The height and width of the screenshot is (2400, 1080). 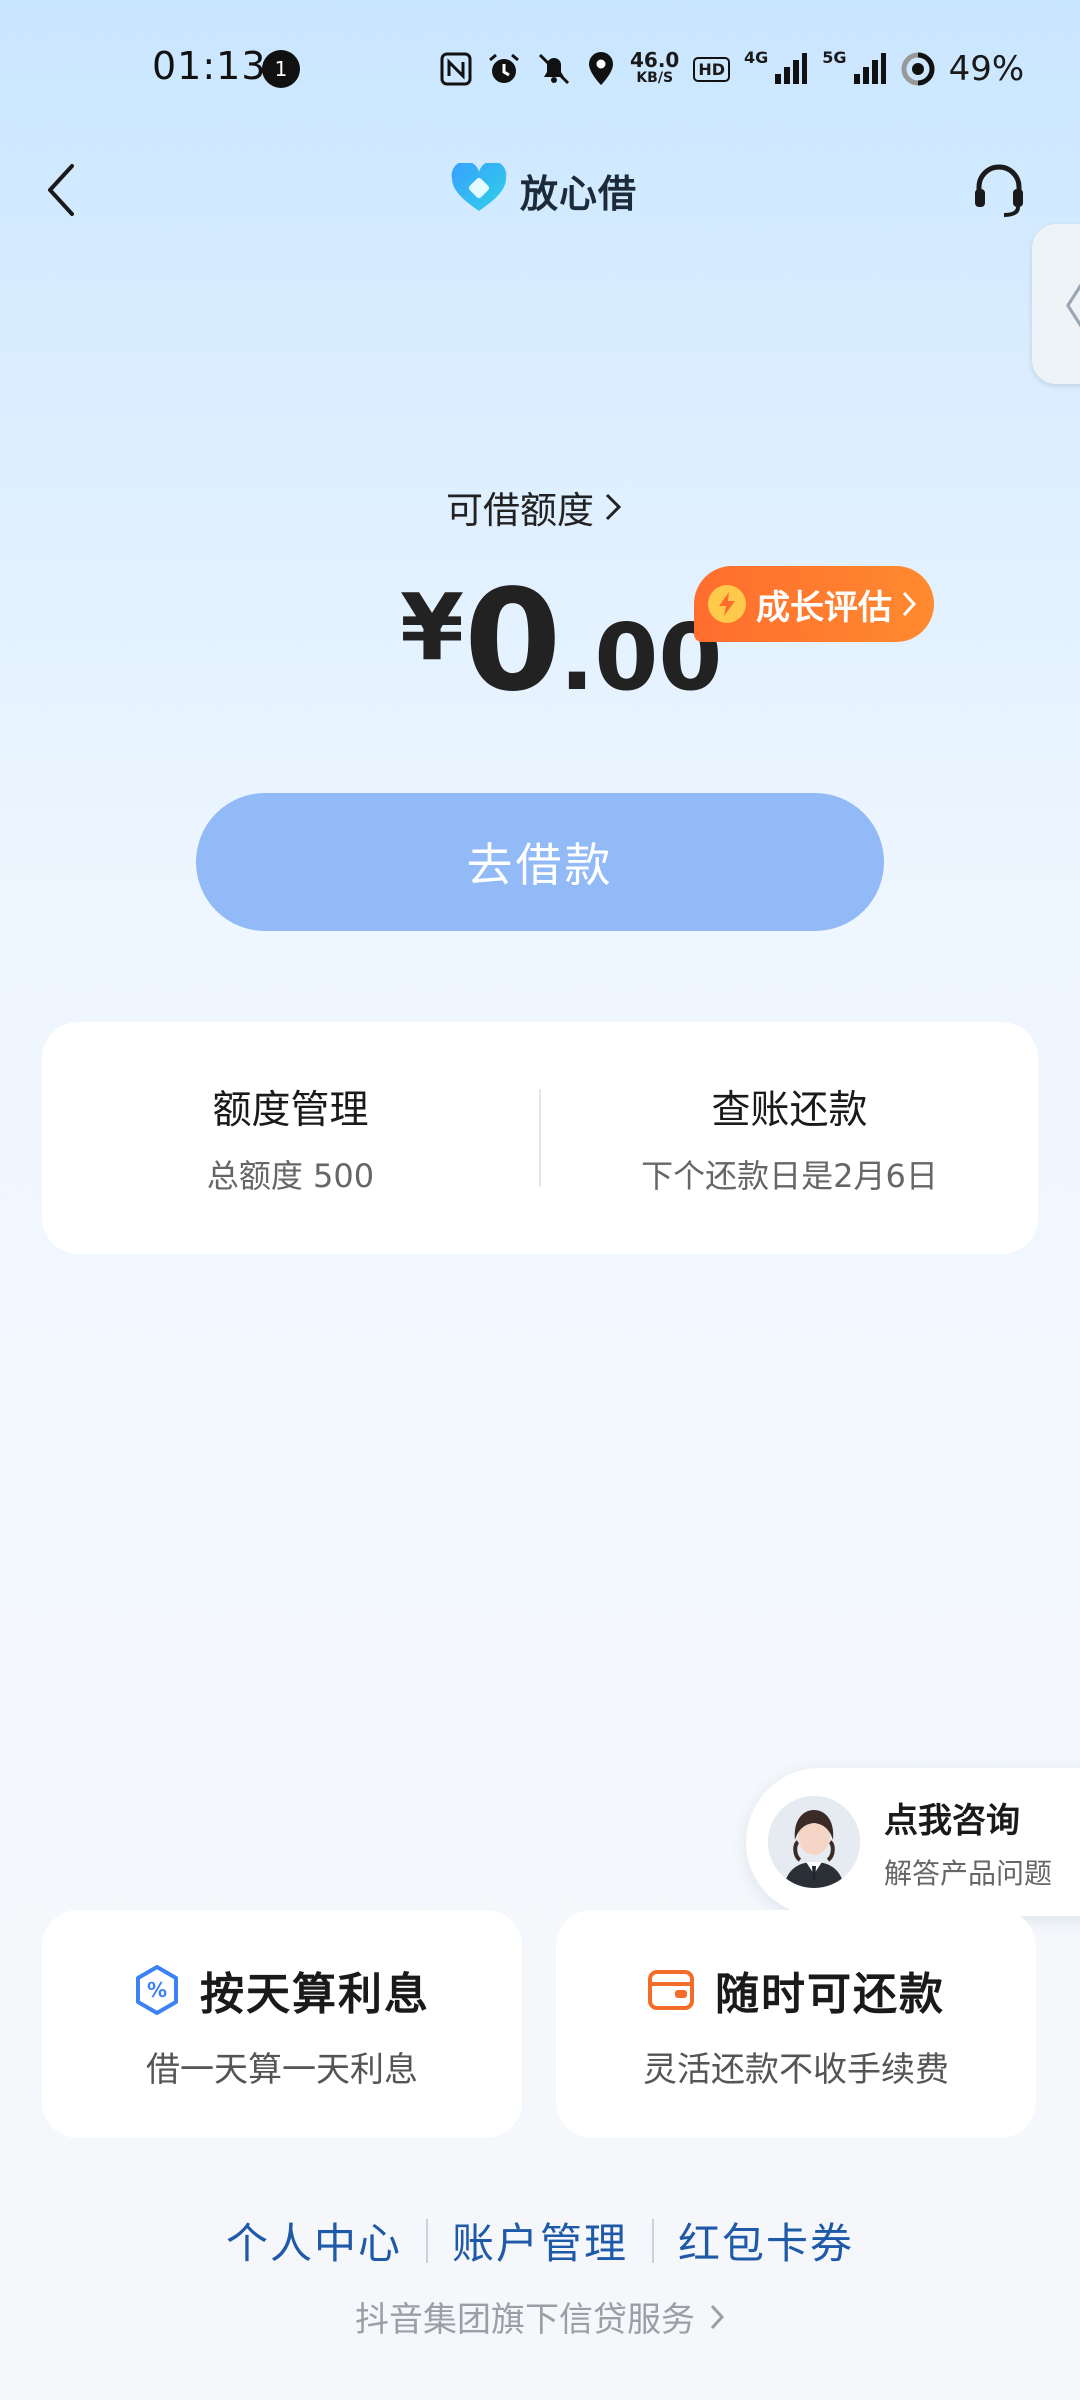 What do you see at coordinates (789, 1110) in the screenshot?
I see `bills-repayment-title: 查账还款` at bounding box center [789, 1110].